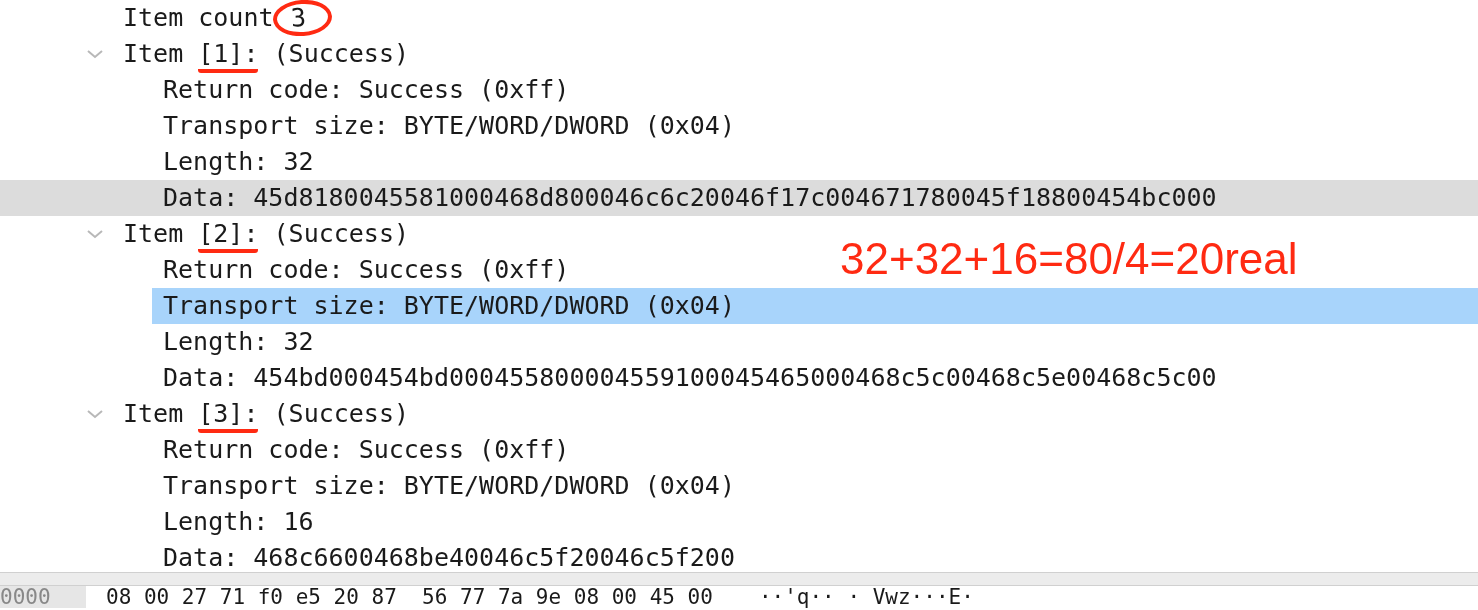 The height and width of the screenshot is (610, 1478). I want to click on hex-bytes: 08 00 27 71 f0 e5 20 87 56 77 7a 9e 08 00 45 00, so click(409, 597).